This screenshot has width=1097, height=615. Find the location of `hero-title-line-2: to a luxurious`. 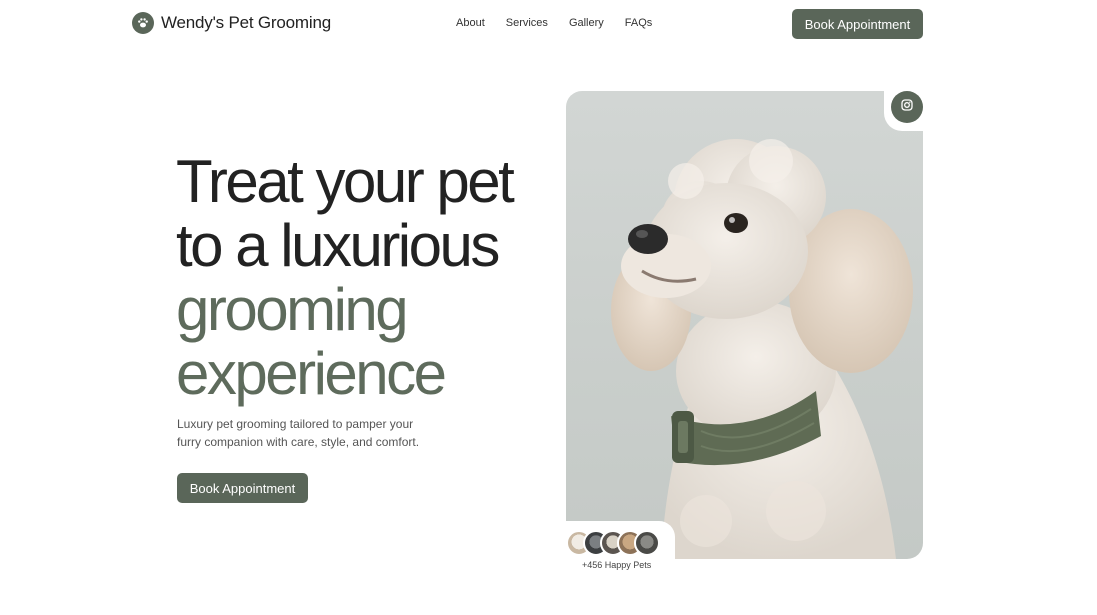

hero-title-line-2: to a luxurious is located at coordinates (338, 245).